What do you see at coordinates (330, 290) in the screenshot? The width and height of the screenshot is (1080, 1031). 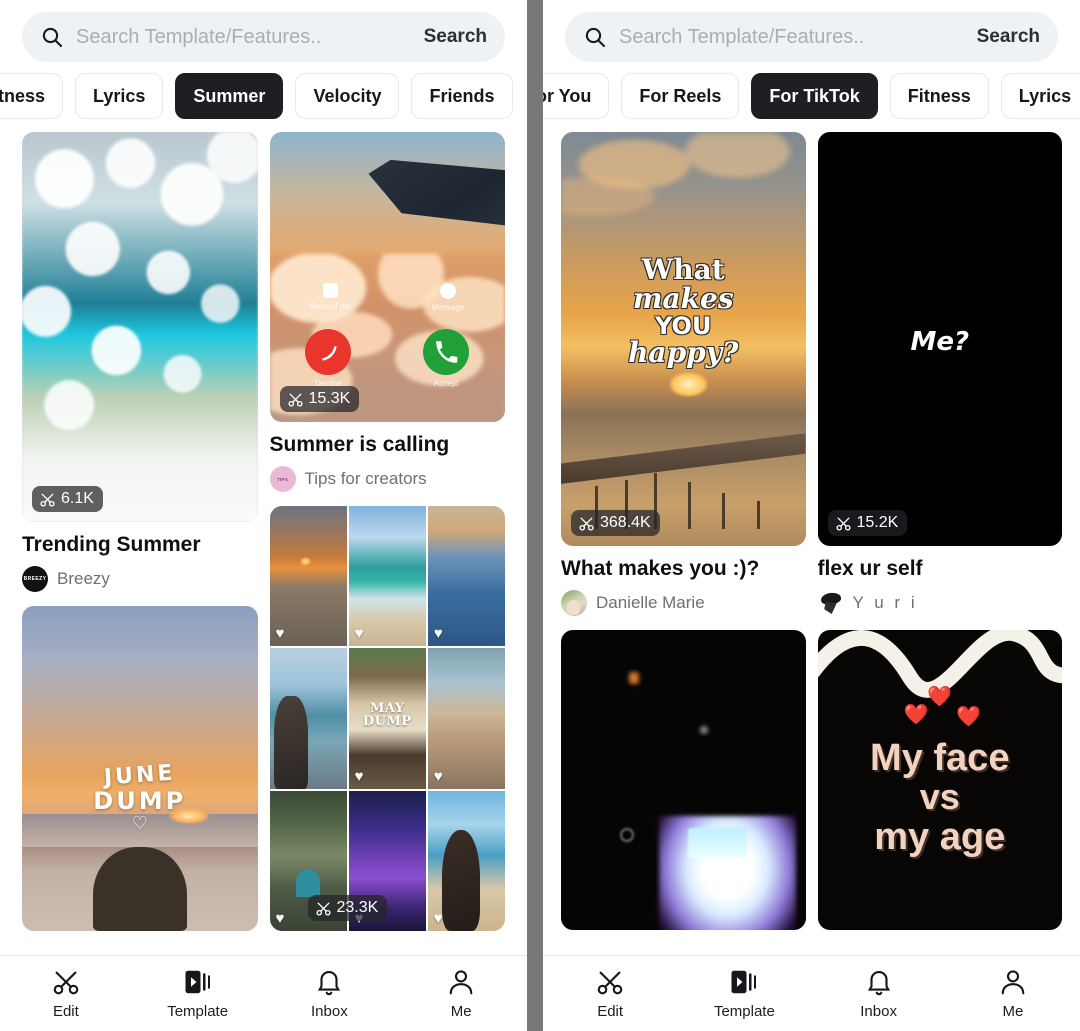 I see `clock-icon` at bounding box center [330, 290].